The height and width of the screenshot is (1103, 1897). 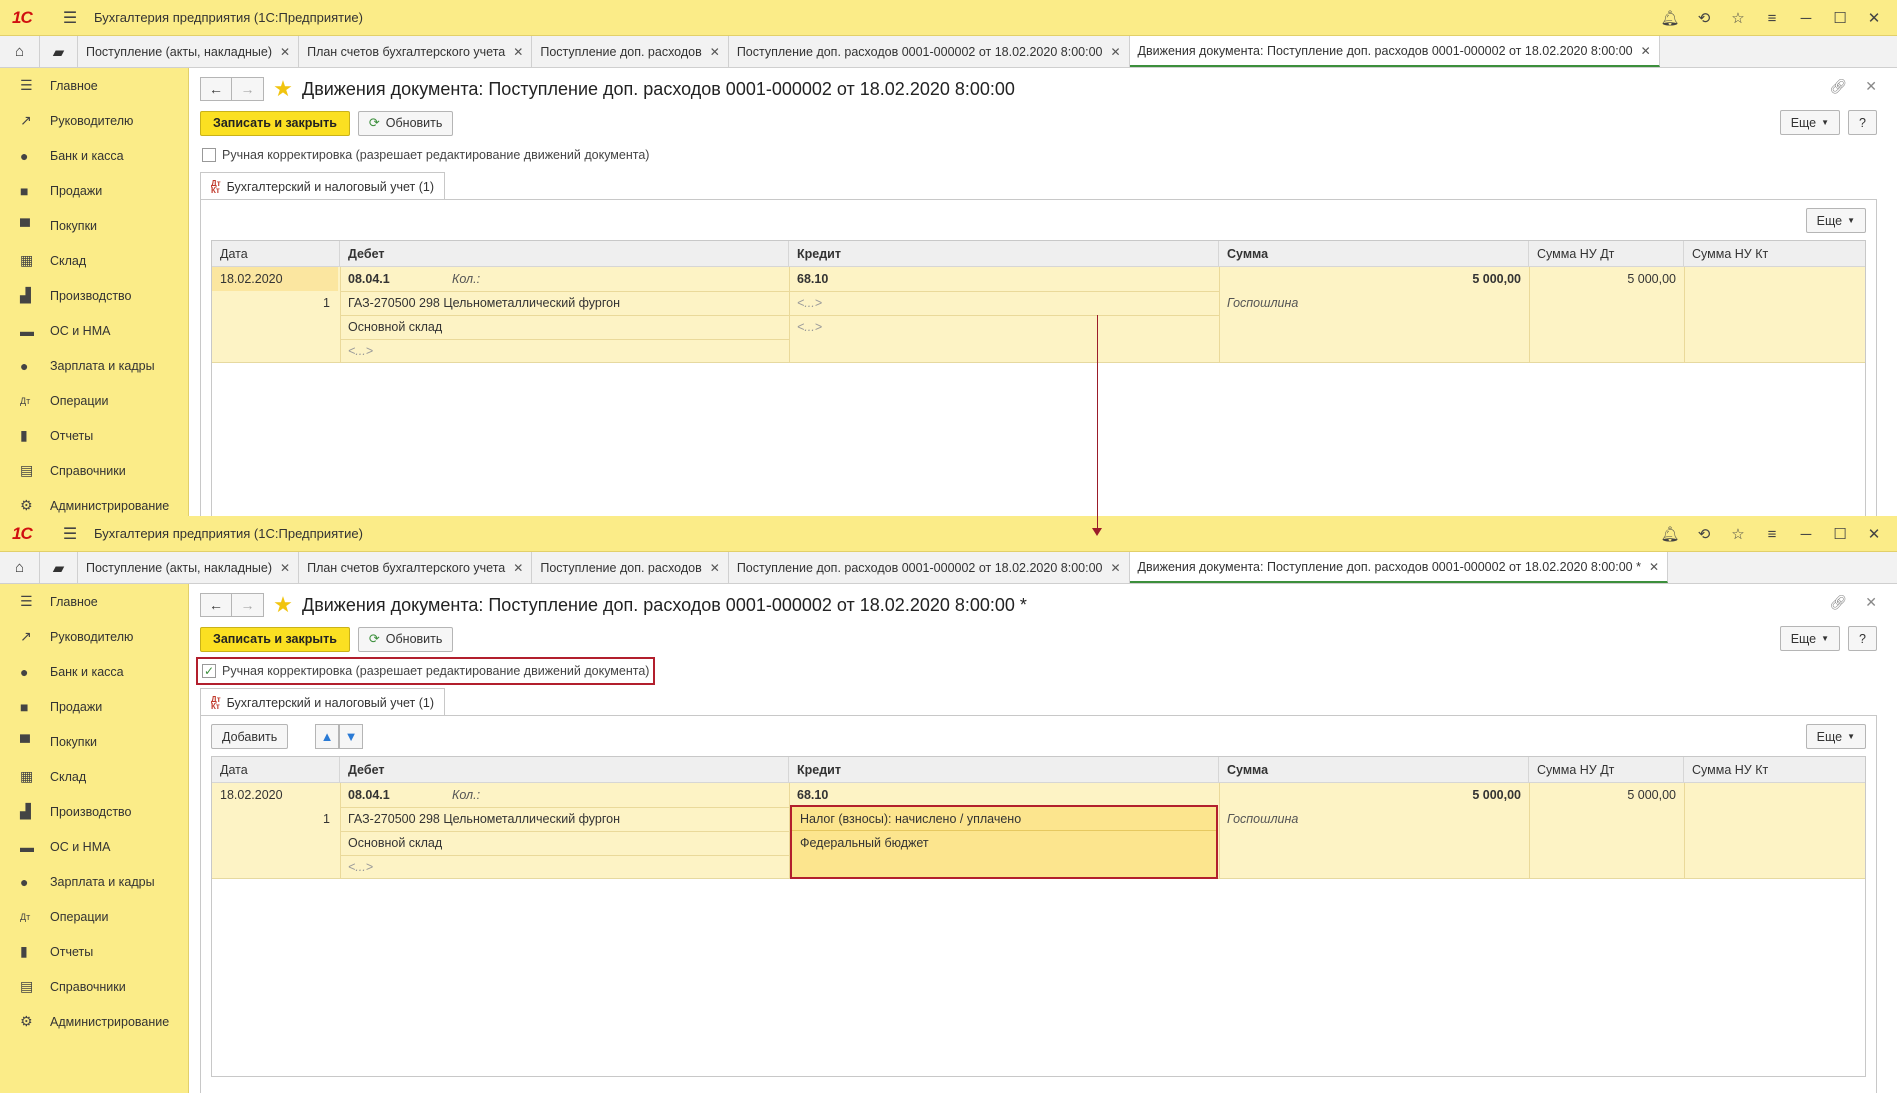 I want to click on cell-debit-account: 08.04.1, so click(x=390, y=279).